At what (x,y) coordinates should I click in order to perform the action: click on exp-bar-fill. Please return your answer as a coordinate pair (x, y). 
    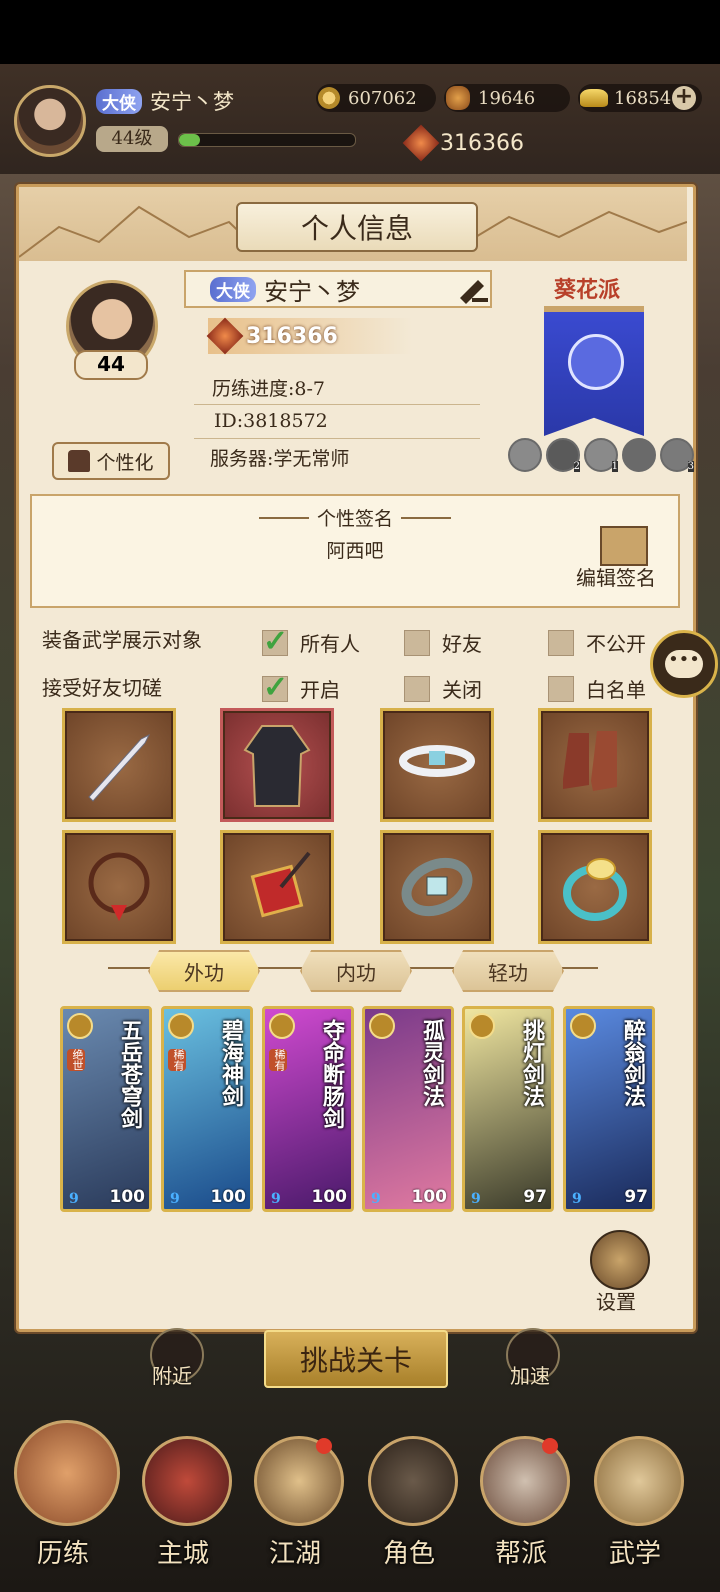
    Looking at the image, I should click on (190, 140).